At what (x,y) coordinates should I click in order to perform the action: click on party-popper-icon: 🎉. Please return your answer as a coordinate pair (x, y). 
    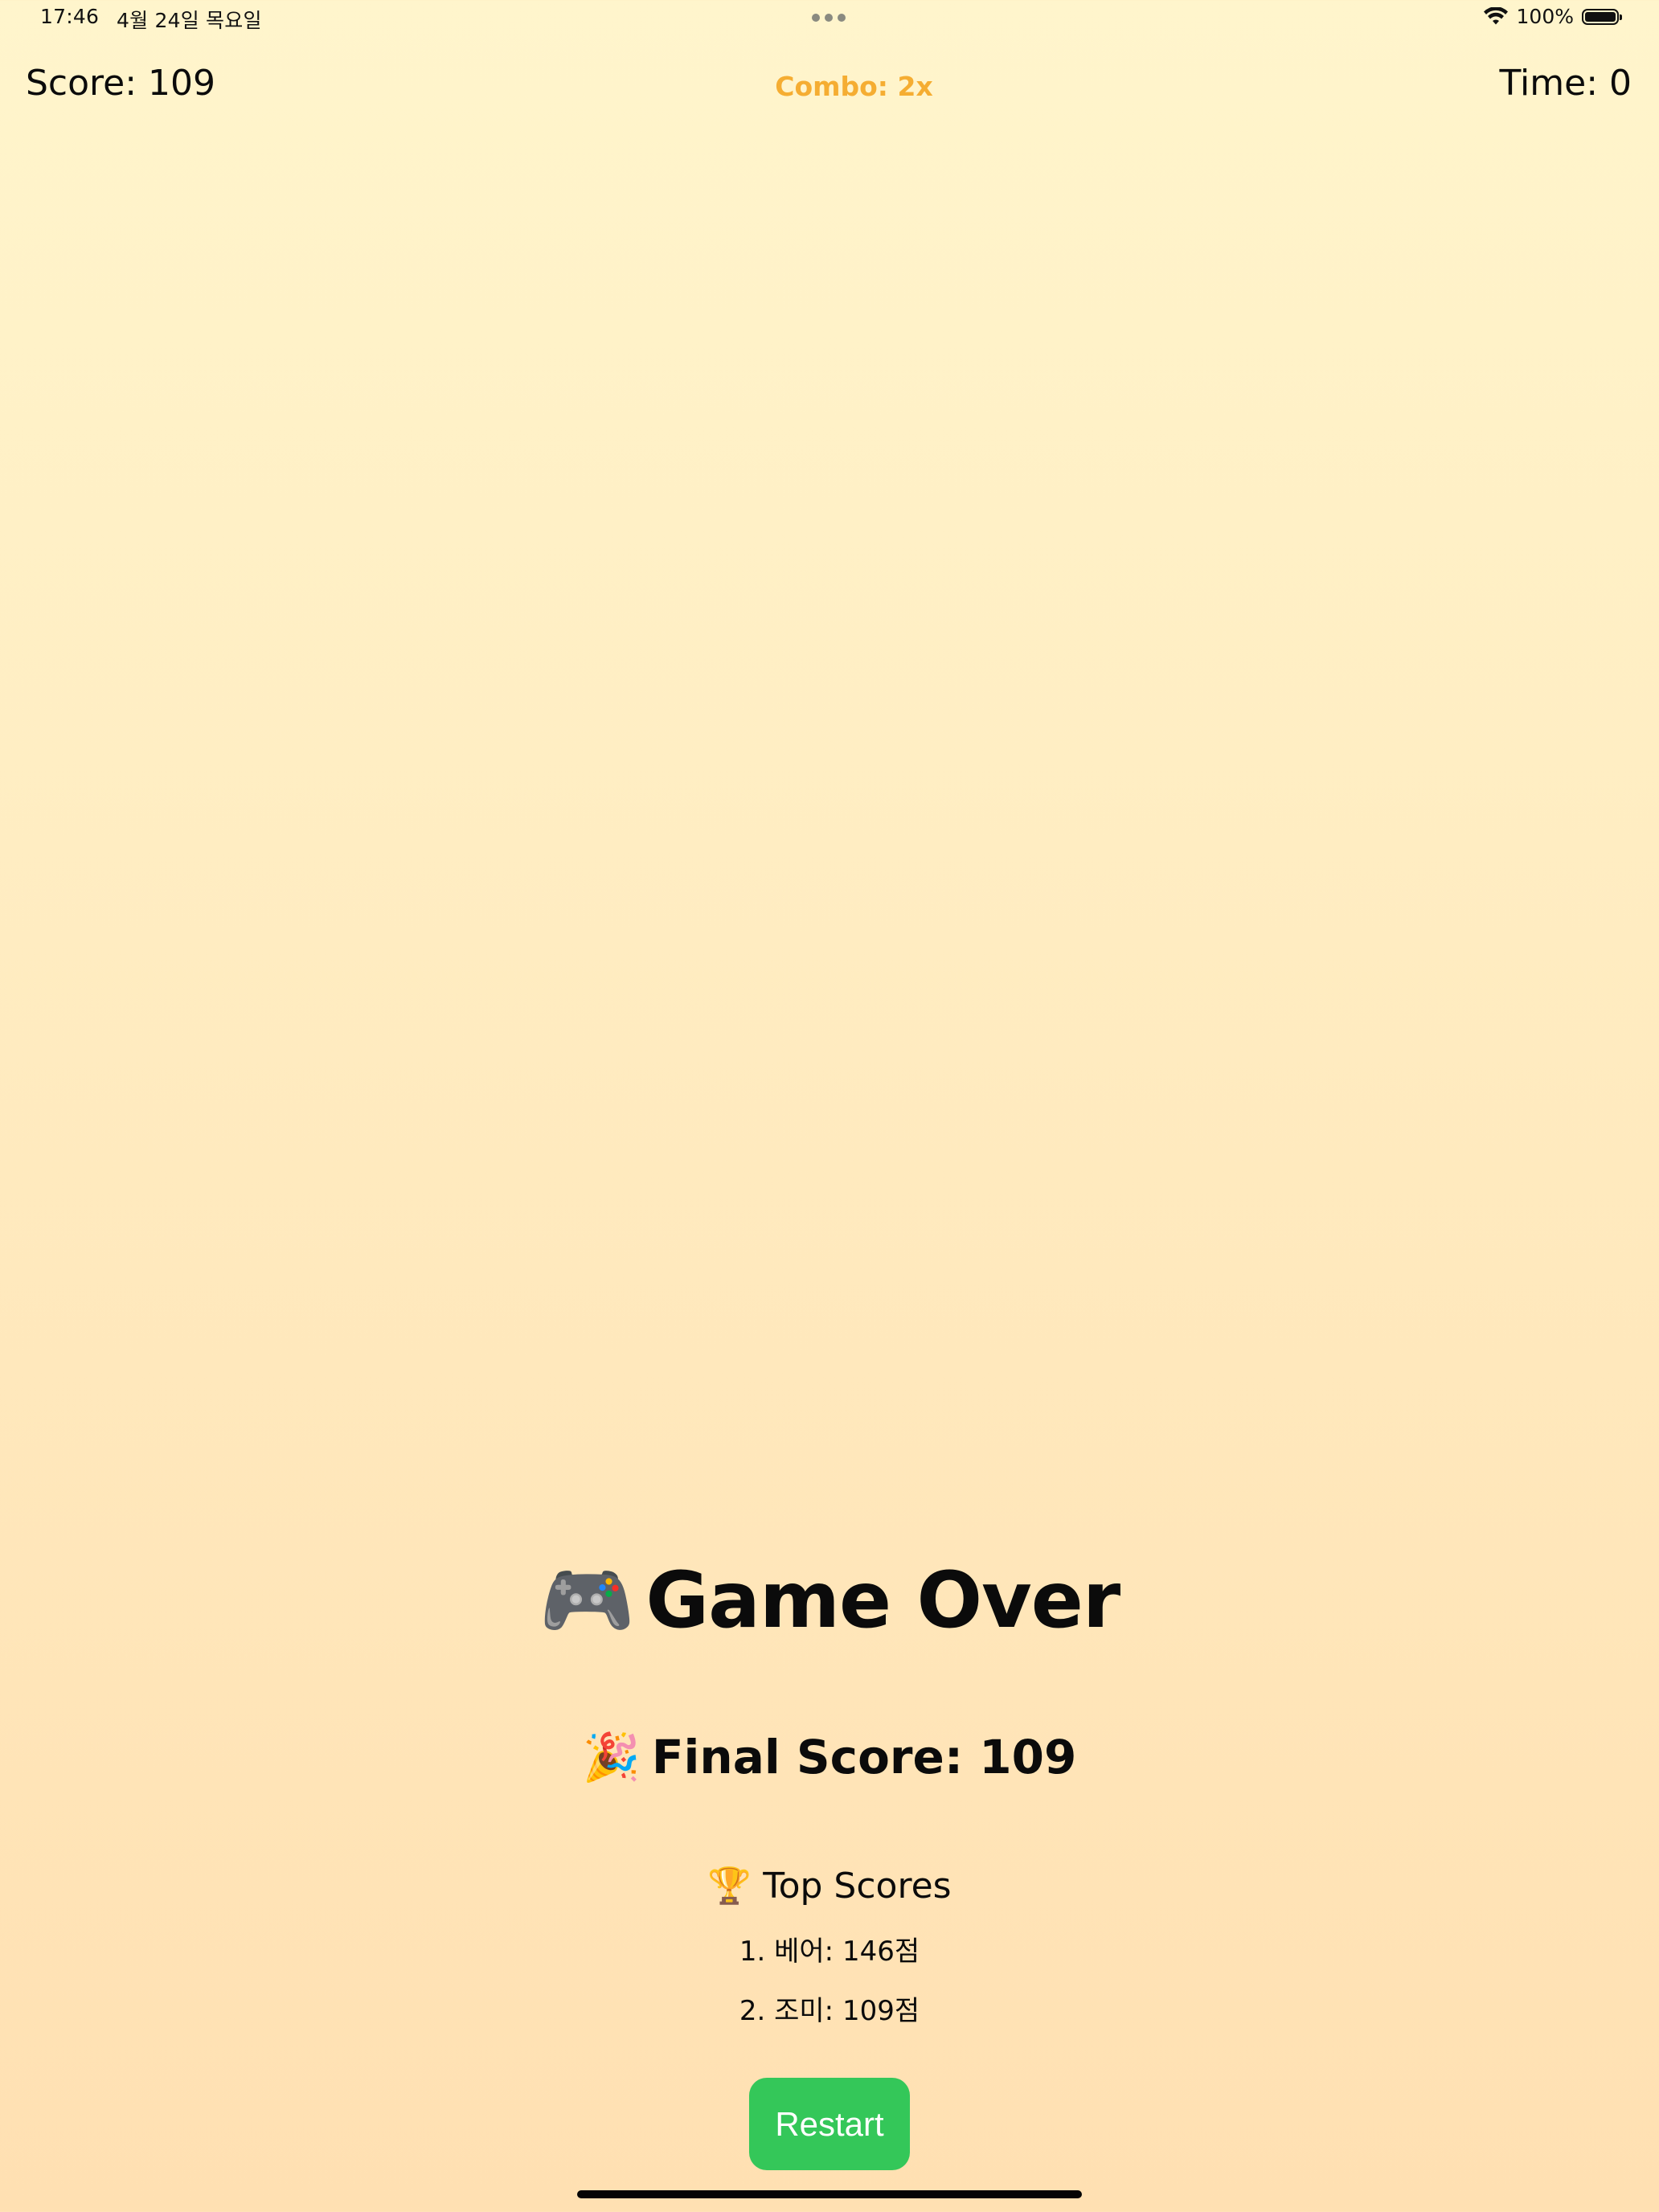
    Looking at the image, I should click on (611, 1757).